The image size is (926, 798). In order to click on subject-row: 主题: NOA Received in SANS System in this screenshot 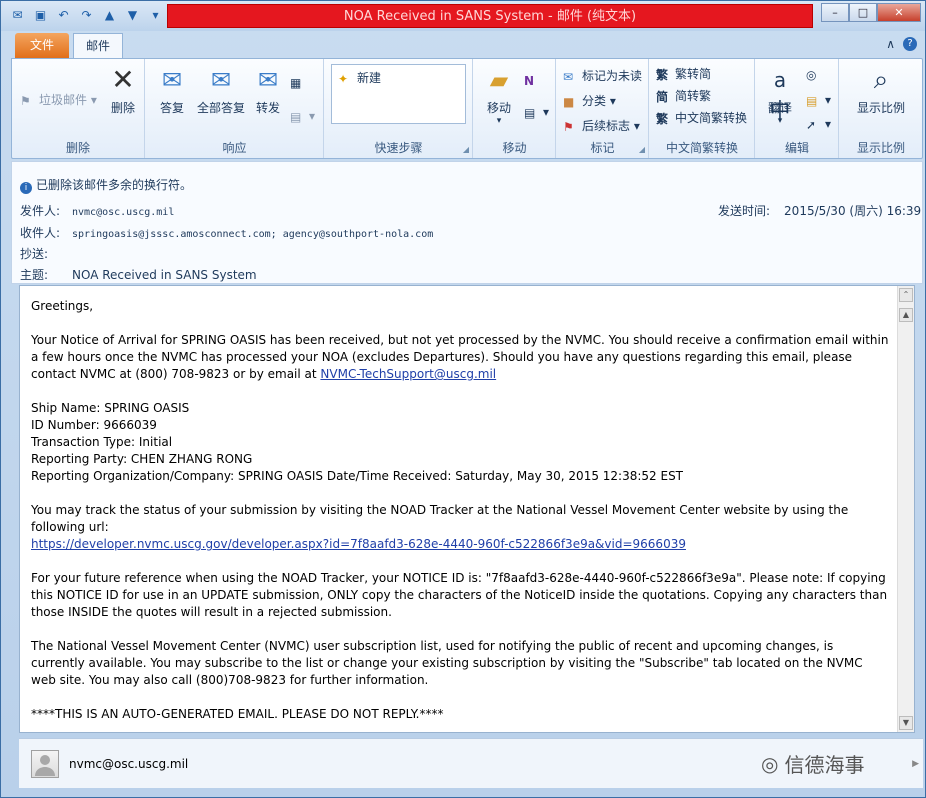, I will do `click(138, 274)`.